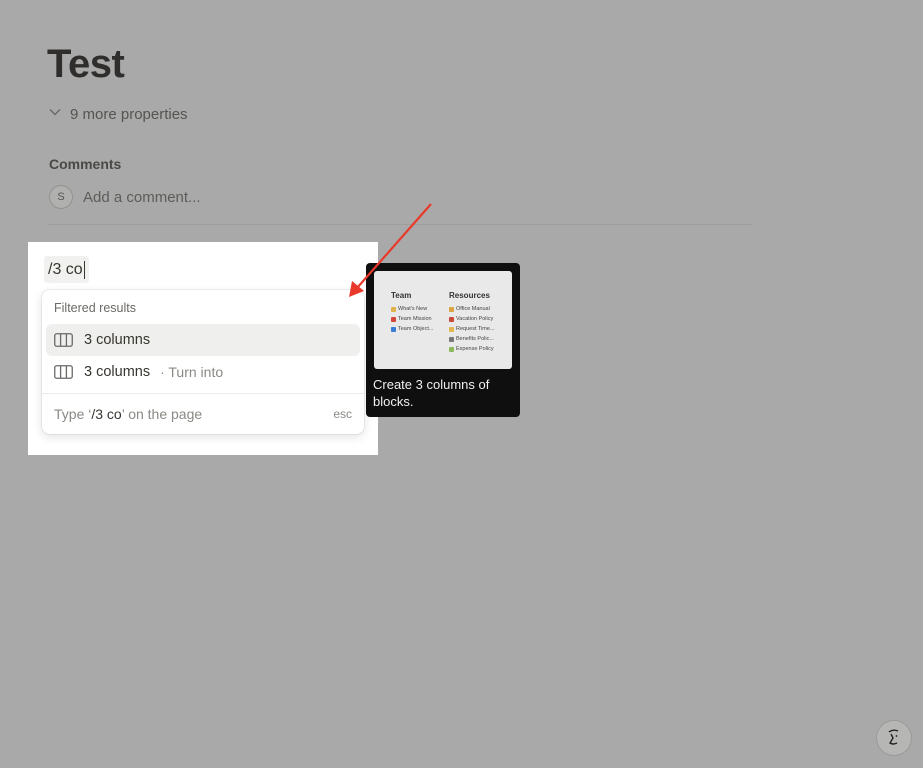  Describe the element at coordinates (95, 308) in the screenshot. I see `menu-header: Filtered results` at that location.